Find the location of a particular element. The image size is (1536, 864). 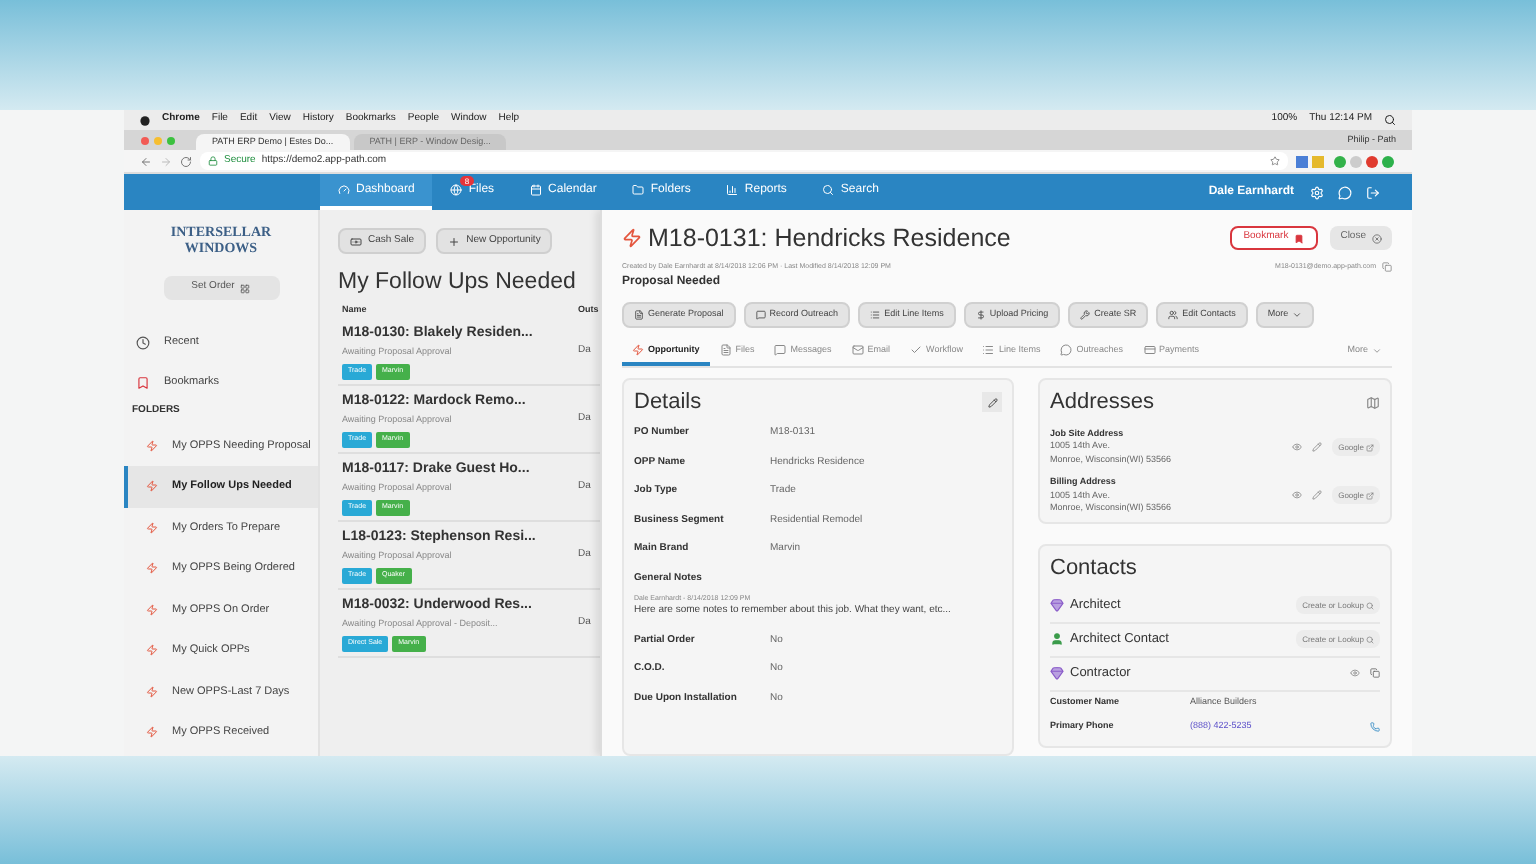

phone-icon is located at coordinates (1375, 727).